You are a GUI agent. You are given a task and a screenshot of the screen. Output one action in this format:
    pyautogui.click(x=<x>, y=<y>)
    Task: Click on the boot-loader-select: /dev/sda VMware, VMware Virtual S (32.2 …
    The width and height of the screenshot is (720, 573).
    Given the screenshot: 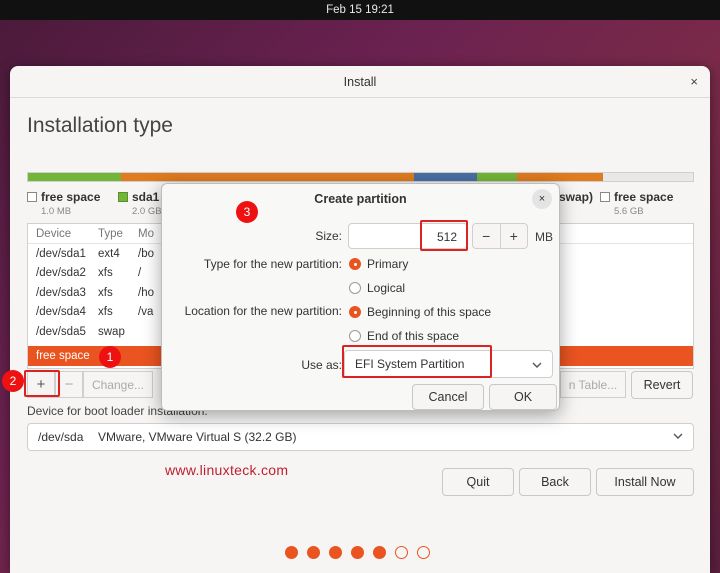 What is the action you would take?
    pyautogui.click(x=360, y=437)
    